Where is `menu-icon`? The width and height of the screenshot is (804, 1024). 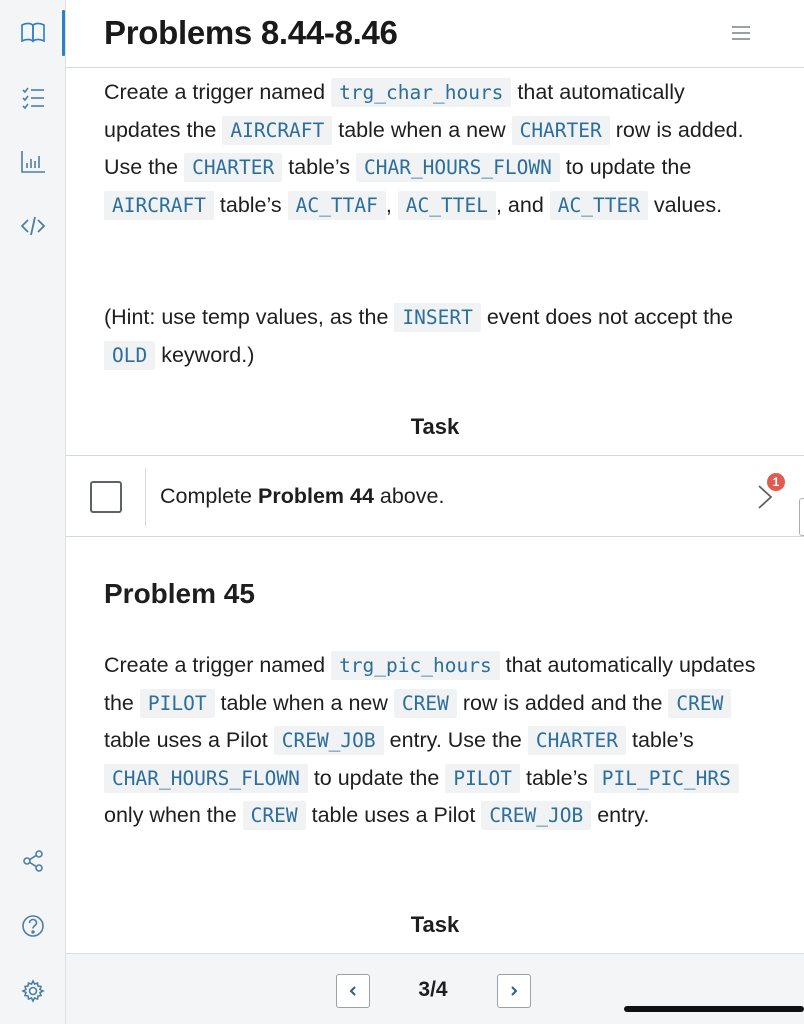
menu-icon is located at coordinates (741, 33).